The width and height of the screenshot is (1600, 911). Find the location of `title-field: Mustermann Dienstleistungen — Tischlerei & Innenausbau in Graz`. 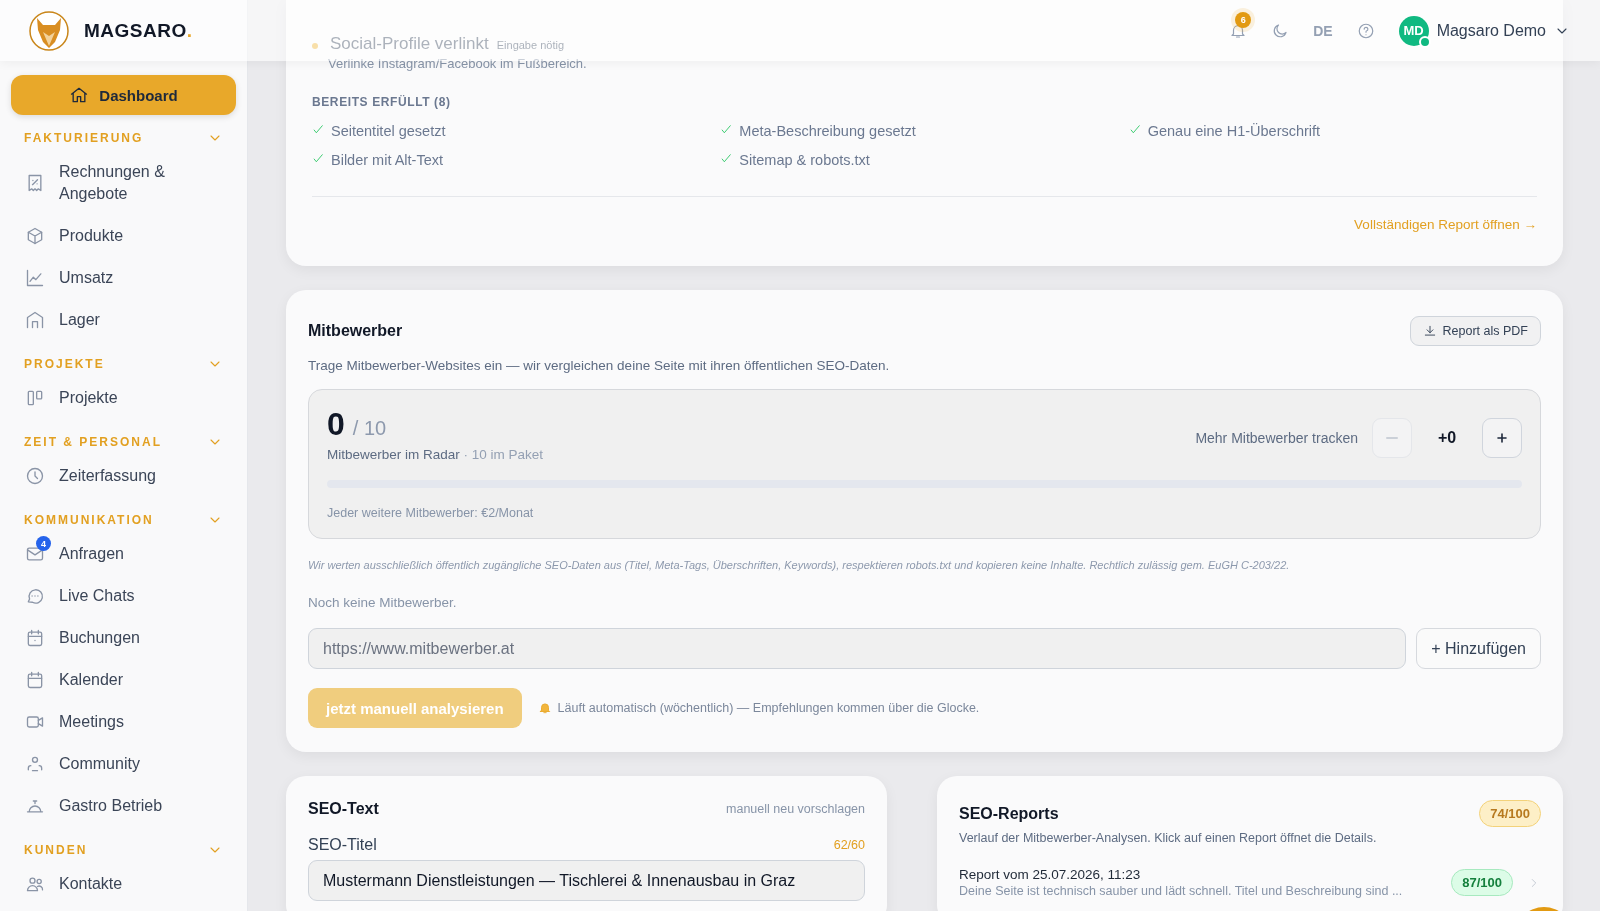

title-field: Mustermann Dienstleistungen — Tischlerei & Innenausbau in Graz is located at coordinates (586, 880).